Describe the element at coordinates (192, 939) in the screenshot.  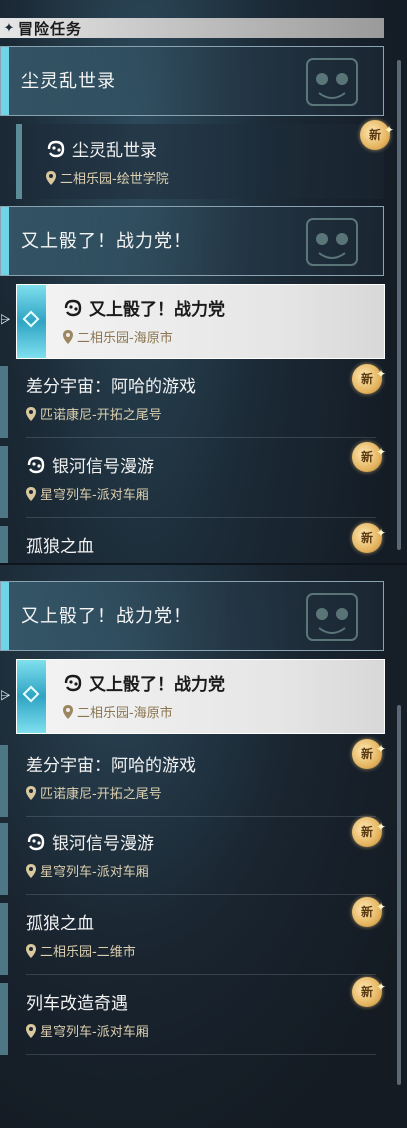
I see `quest-item-gulang: 孤狼之血 二相乐园-二维市` at that location.